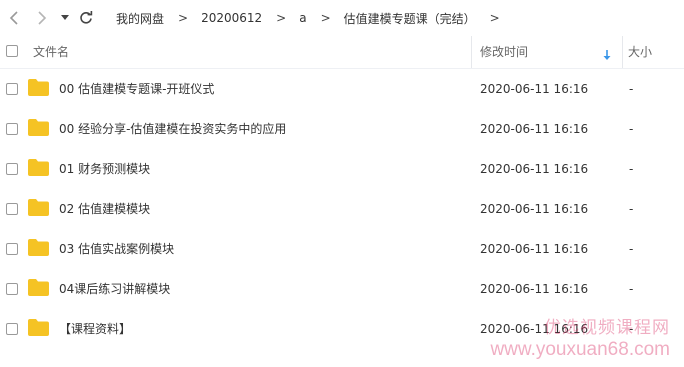 Image resolution: width=684 pixels, height=367 pixels. What do you see at coordinates (95, 329) in the screenshot?
I see `file-name: 【课程资料】` at bounding box center [95, 329].